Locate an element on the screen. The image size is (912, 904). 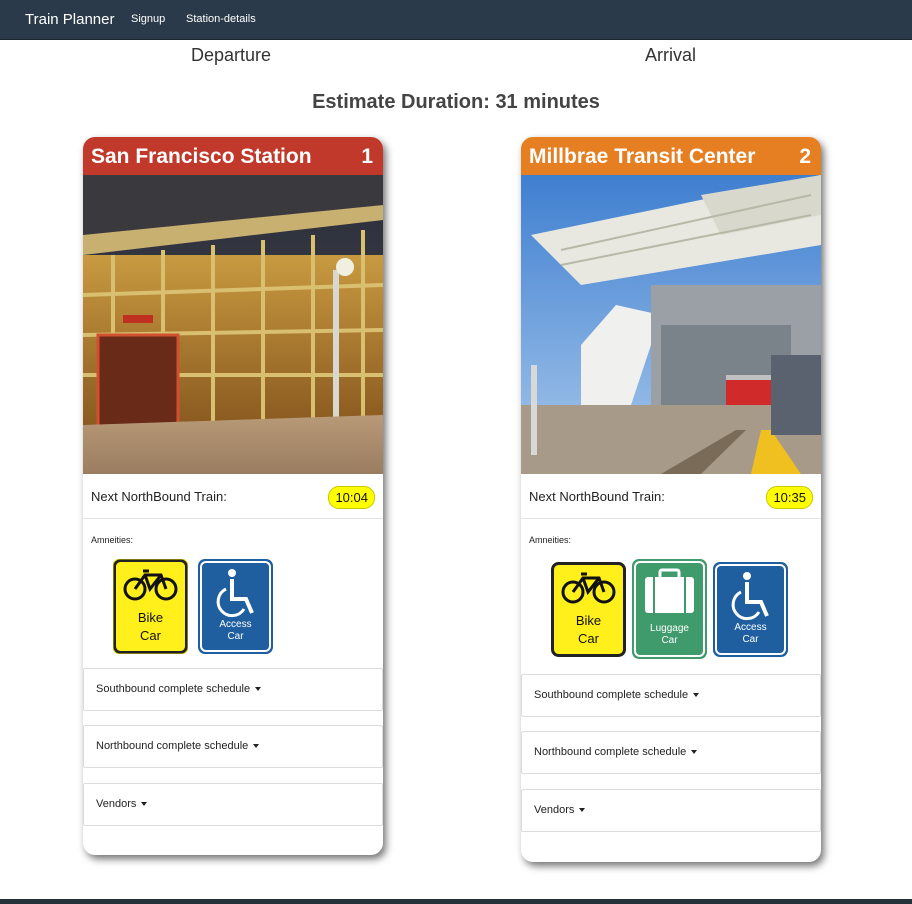
station-number: 1 is located at coordinates (367, 156).